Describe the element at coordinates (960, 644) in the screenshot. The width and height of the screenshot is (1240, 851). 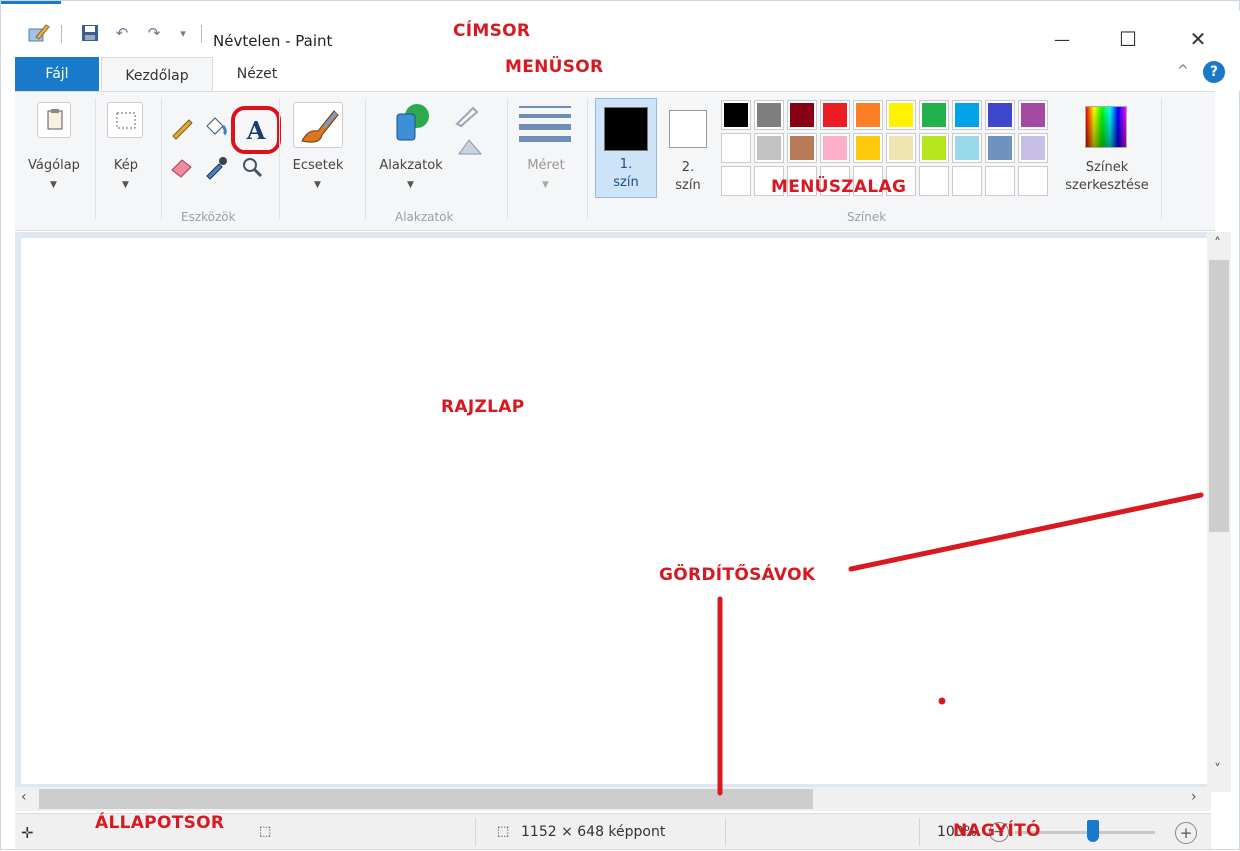
I see `annotation-arrows` at that location.